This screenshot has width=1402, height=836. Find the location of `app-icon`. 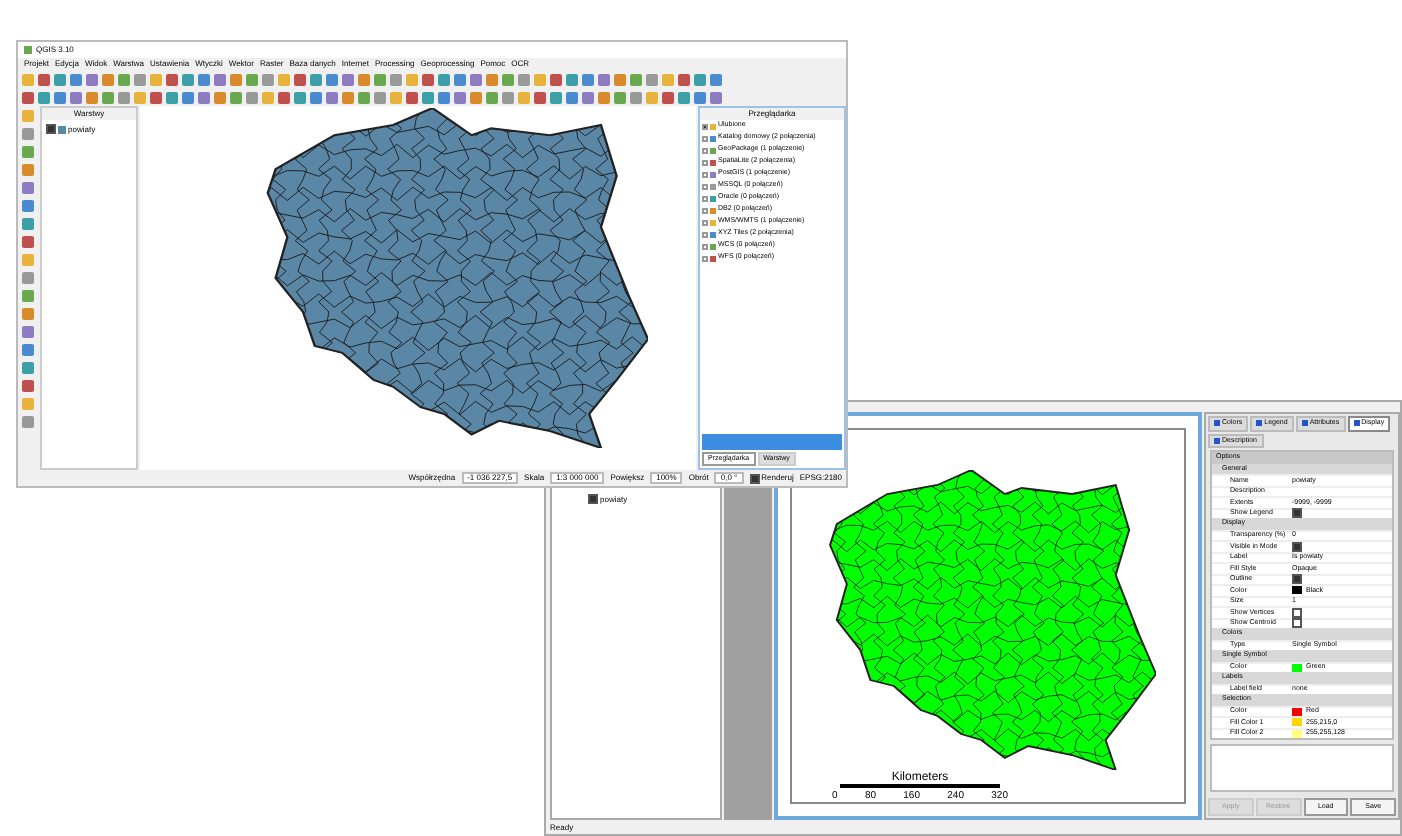

app-icon is located at coordinates (28, 50).